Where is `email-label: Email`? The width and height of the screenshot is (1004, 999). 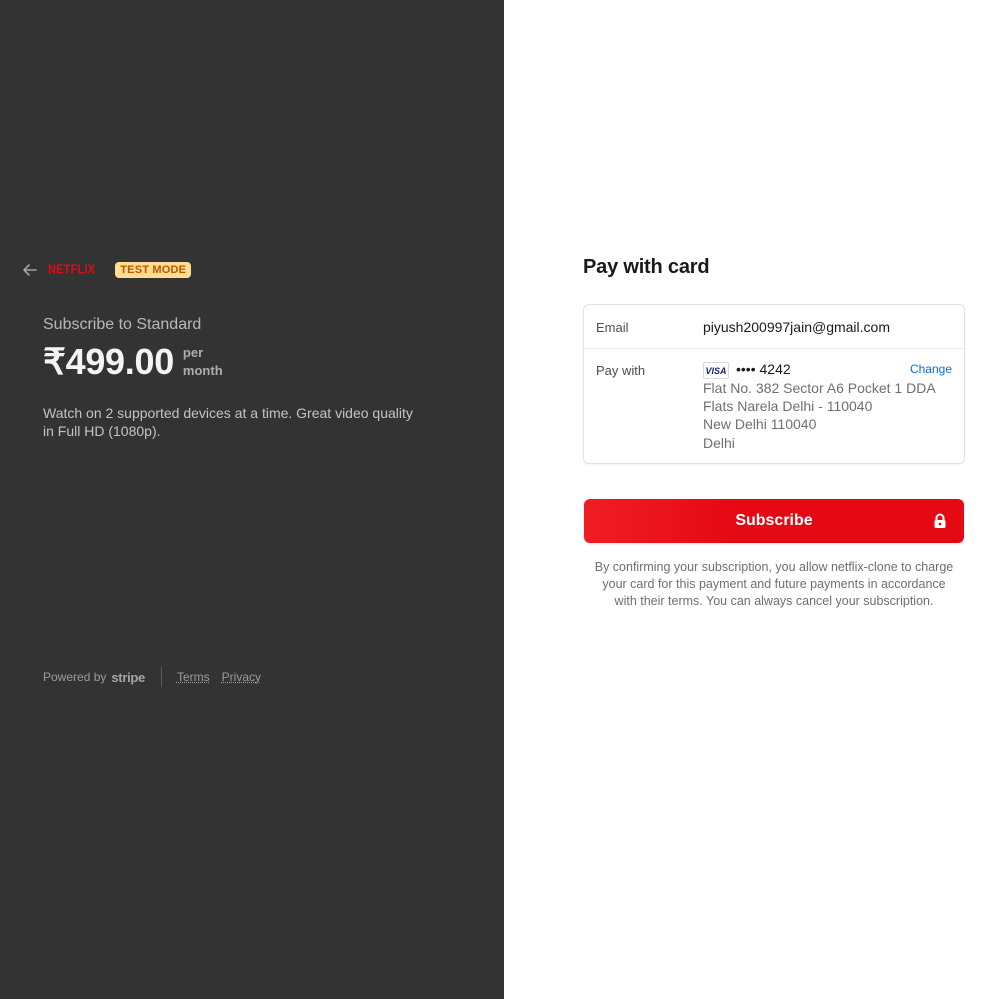
email-label: Email is located at coordinates (612, 327).